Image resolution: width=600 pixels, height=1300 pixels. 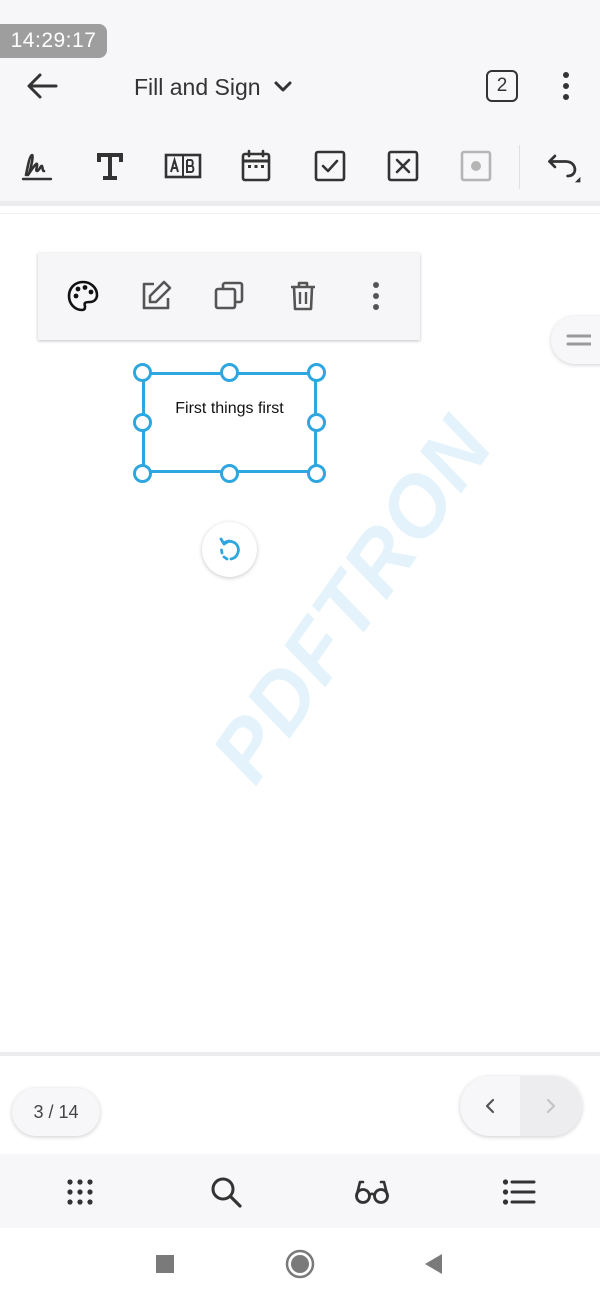 What do you see at coordinates (502, 86) in the screenshot?
I see `tabs-button: 2` at bounding box center [502, 86].